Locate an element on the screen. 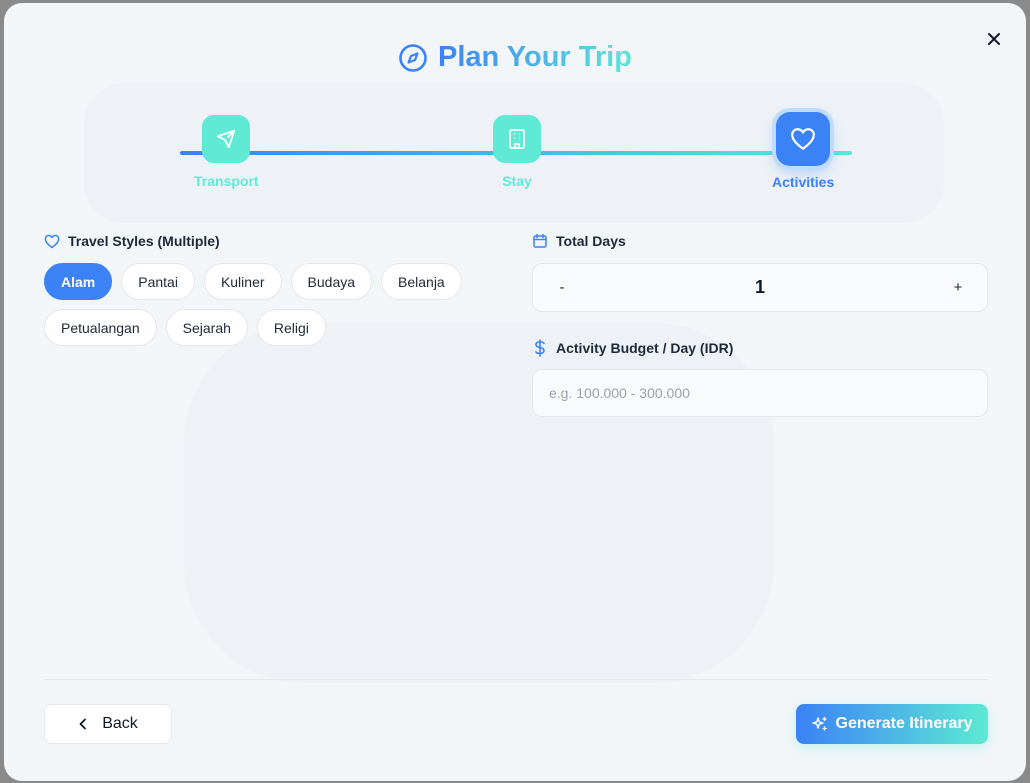 The width and height of the screenshot is (1030, 783). travel-styles-label: Travel Styles (Multiple) is located at coordinates (132, 241).